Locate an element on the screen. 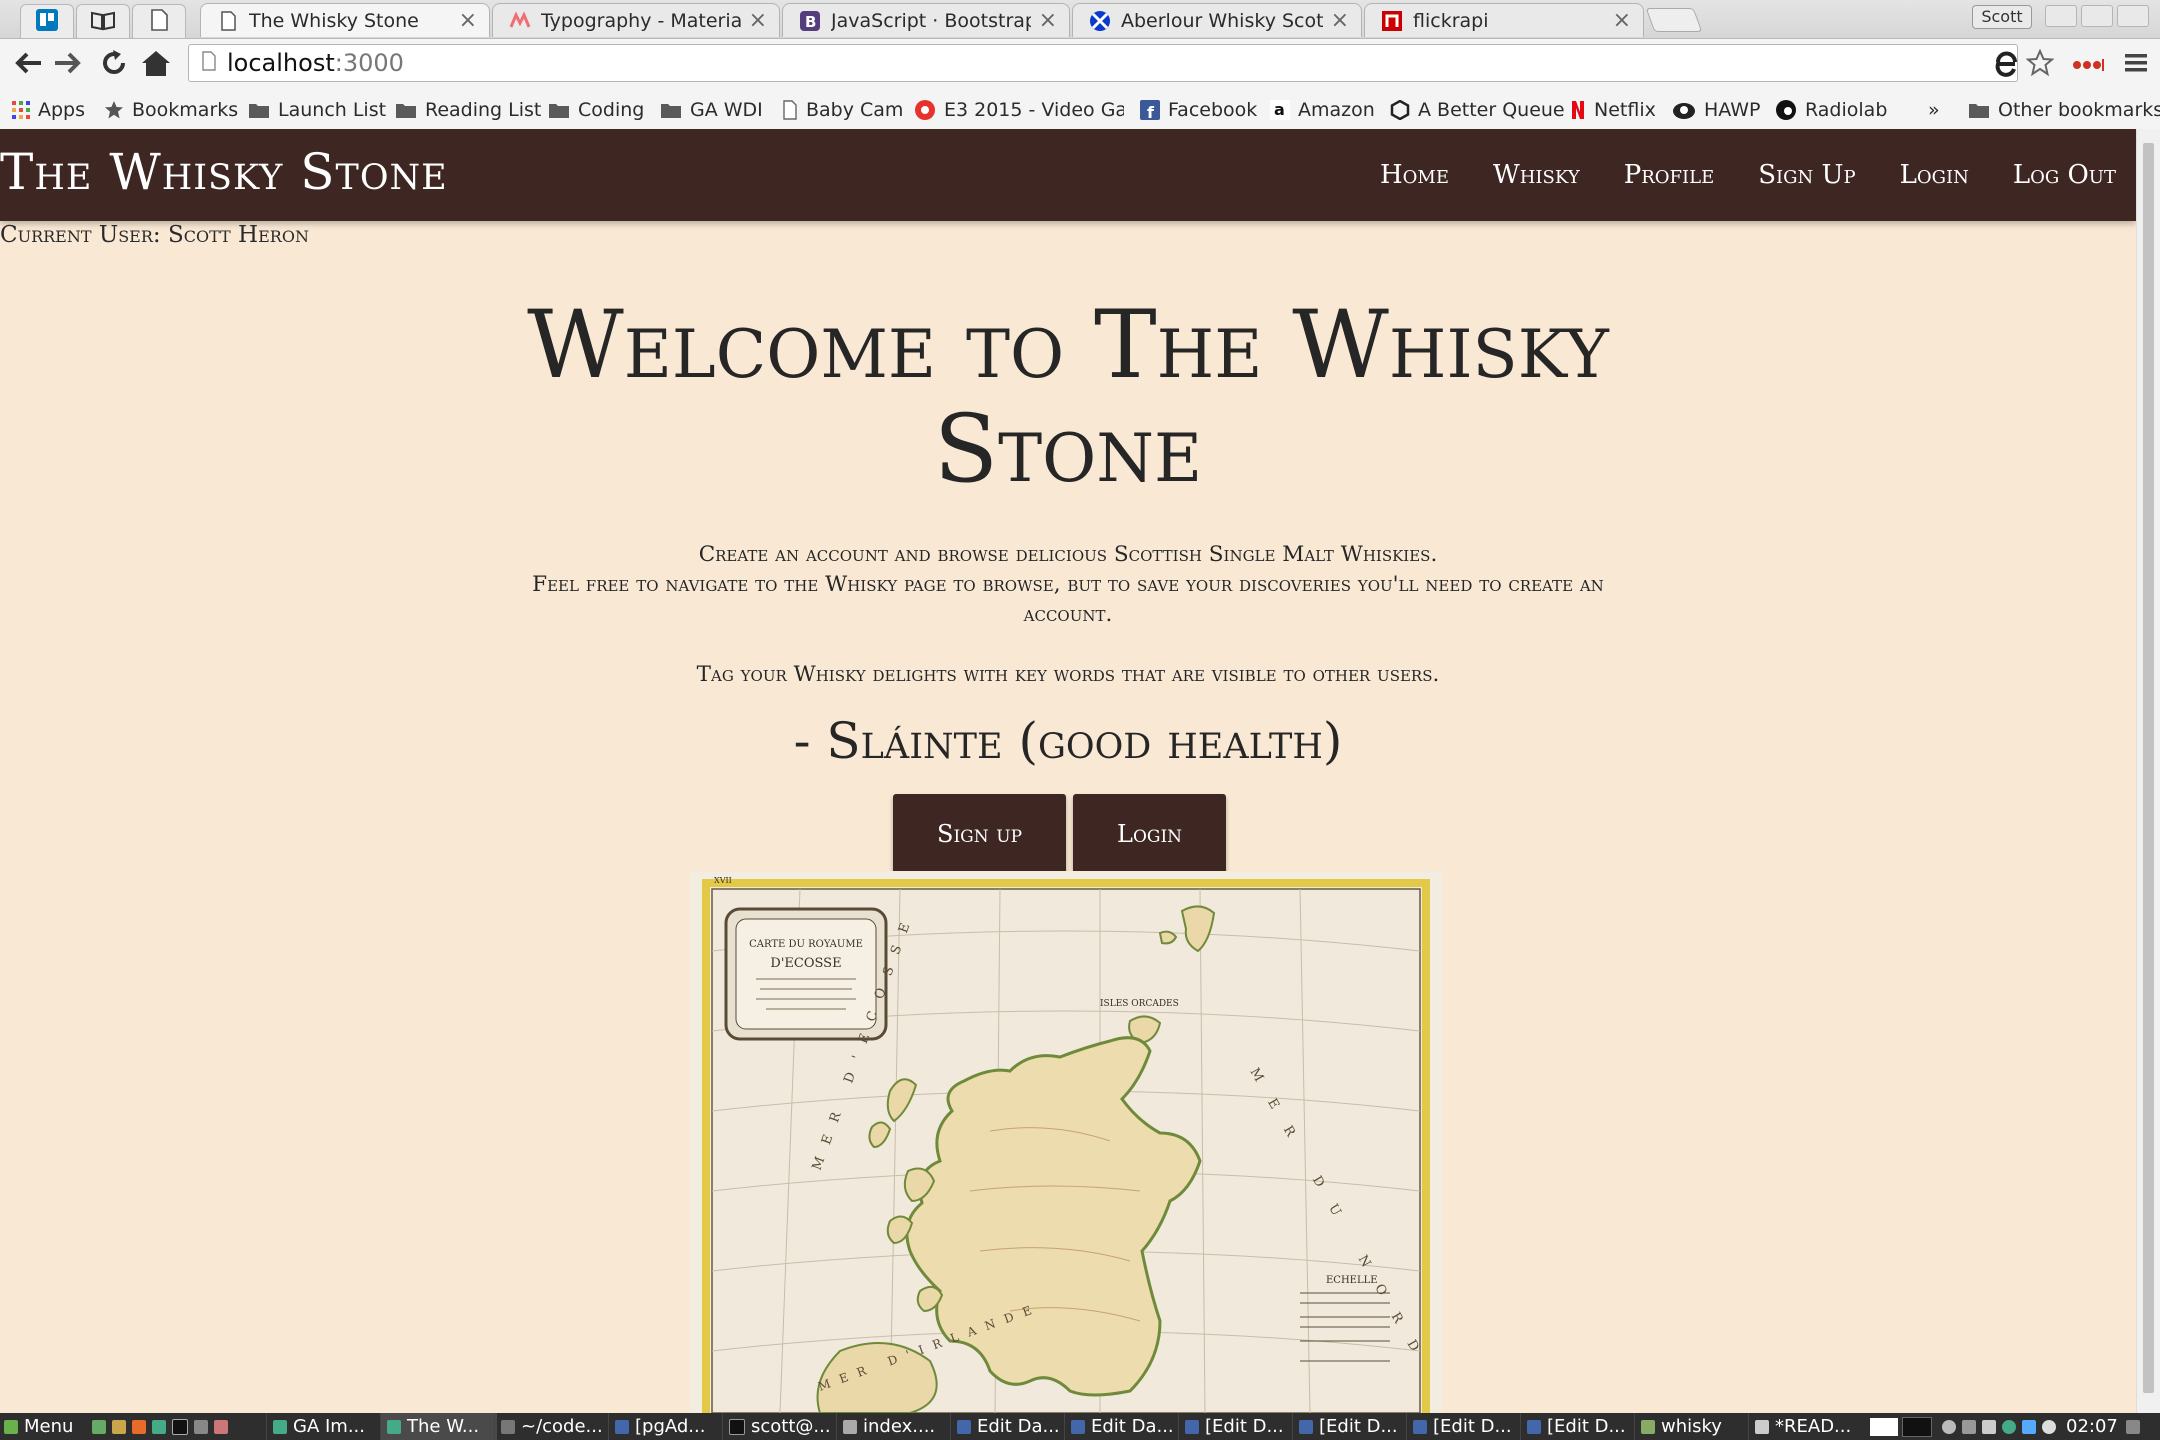 The width and height of the screenshot is (2160, 1440). files-icon is located at coordinates (119, 1426).